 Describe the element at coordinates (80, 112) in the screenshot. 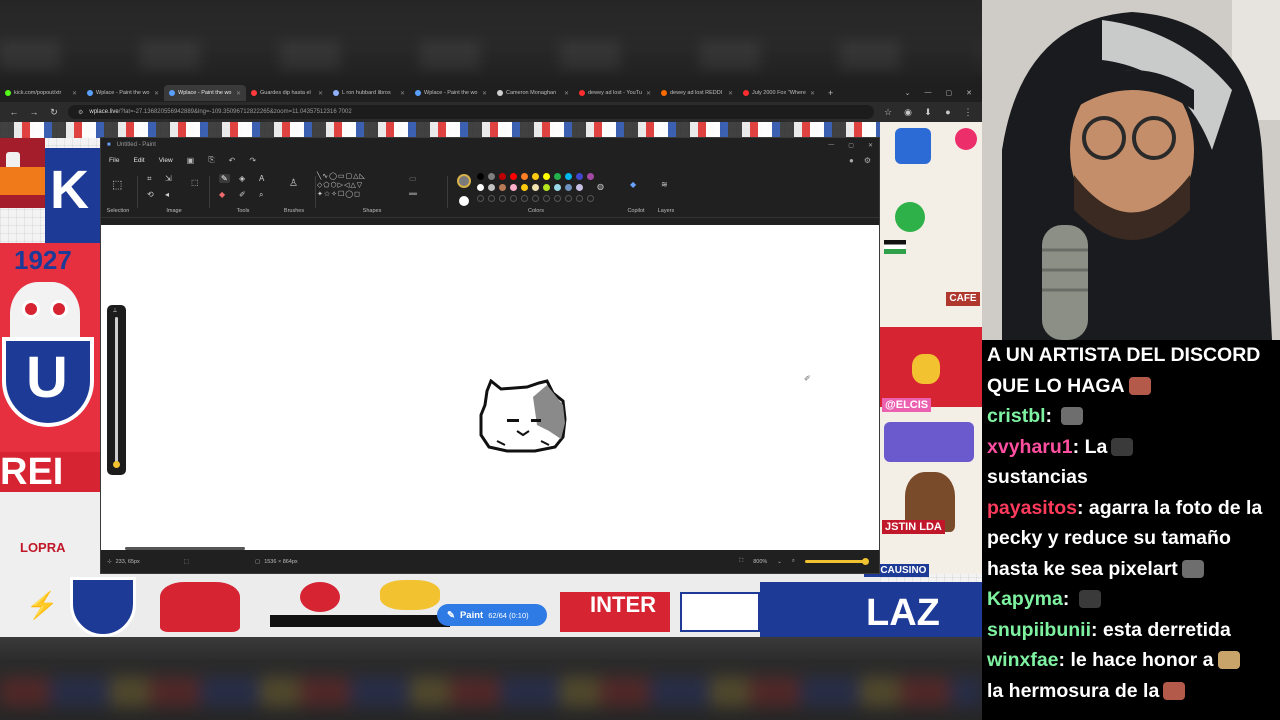

I see `security-icon: ⚙` at that location.